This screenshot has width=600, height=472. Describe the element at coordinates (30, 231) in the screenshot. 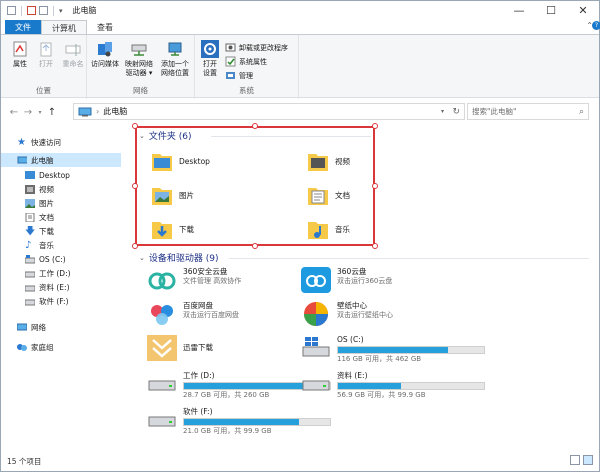

I see `download-icon: 🡇` at that location.